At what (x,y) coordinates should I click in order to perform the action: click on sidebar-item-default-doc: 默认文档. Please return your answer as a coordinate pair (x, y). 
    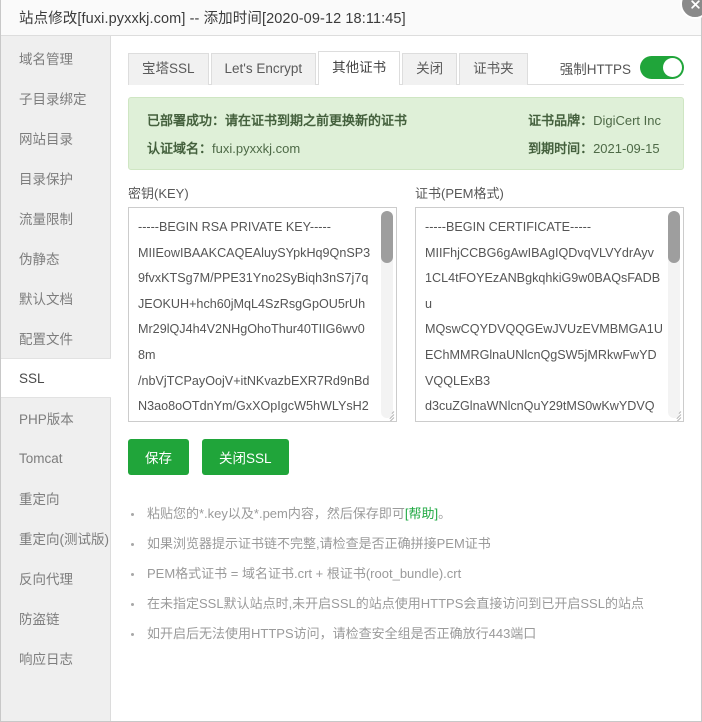
    Looking at the image, I should click on (55, 298).